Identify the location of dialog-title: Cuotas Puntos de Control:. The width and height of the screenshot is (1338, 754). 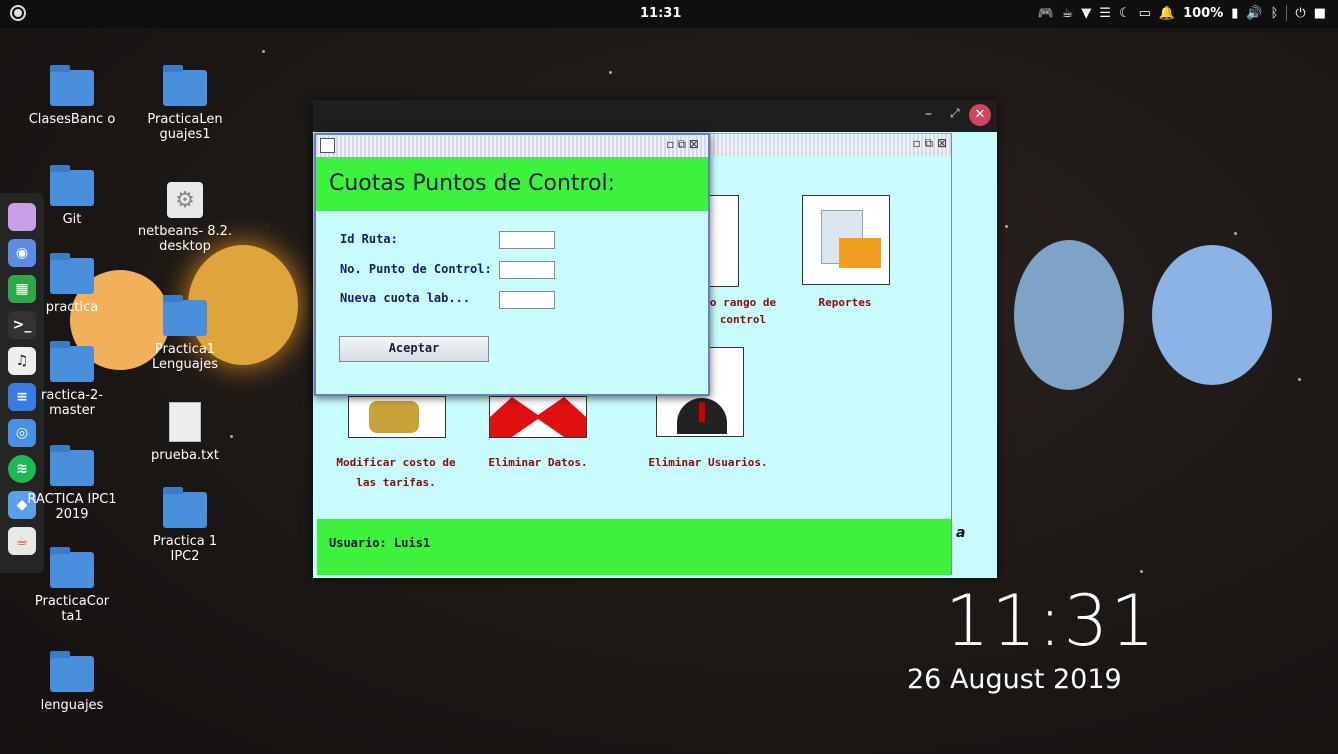
(472, 183).